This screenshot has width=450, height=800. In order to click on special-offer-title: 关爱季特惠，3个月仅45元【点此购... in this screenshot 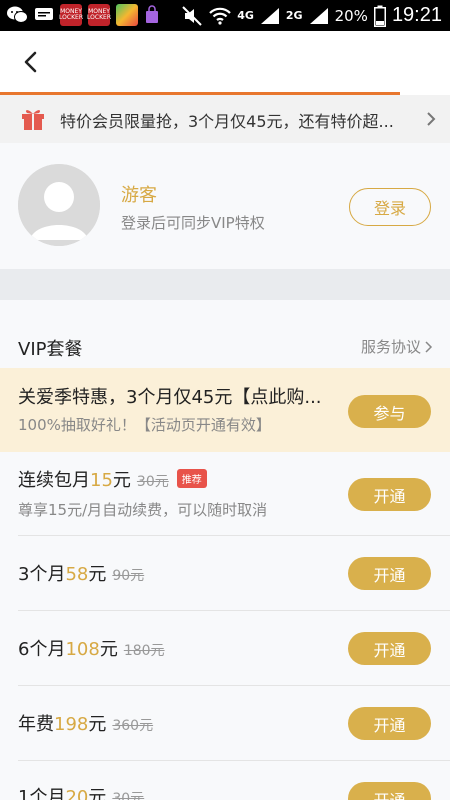, I will do `click(170, 397)`.